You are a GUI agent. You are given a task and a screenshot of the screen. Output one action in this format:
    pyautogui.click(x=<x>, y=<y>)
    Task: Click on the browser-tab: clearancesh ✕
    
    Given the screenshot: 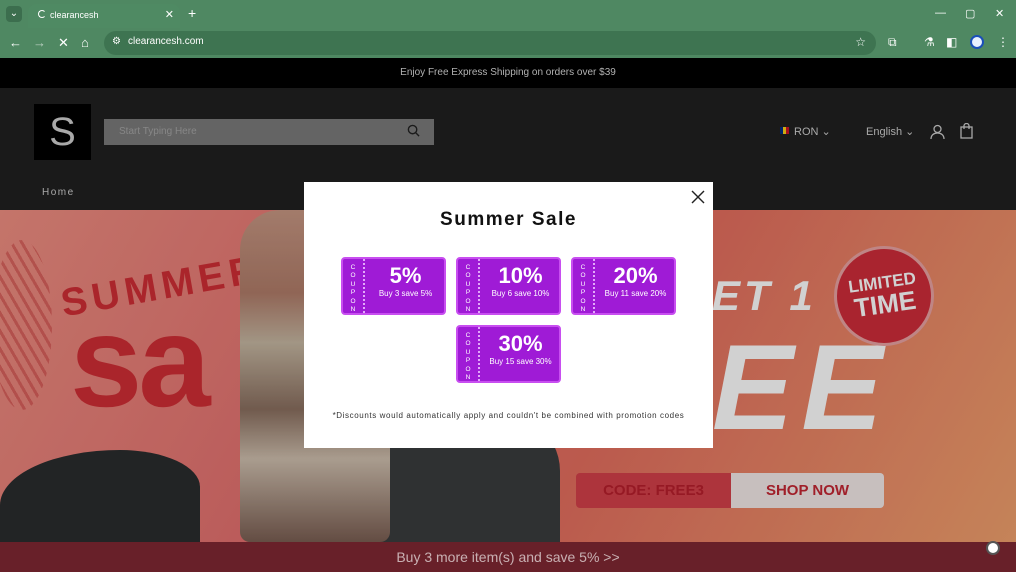 What is the action you would take?
    pyautogui.click(x=104, y=16)
    